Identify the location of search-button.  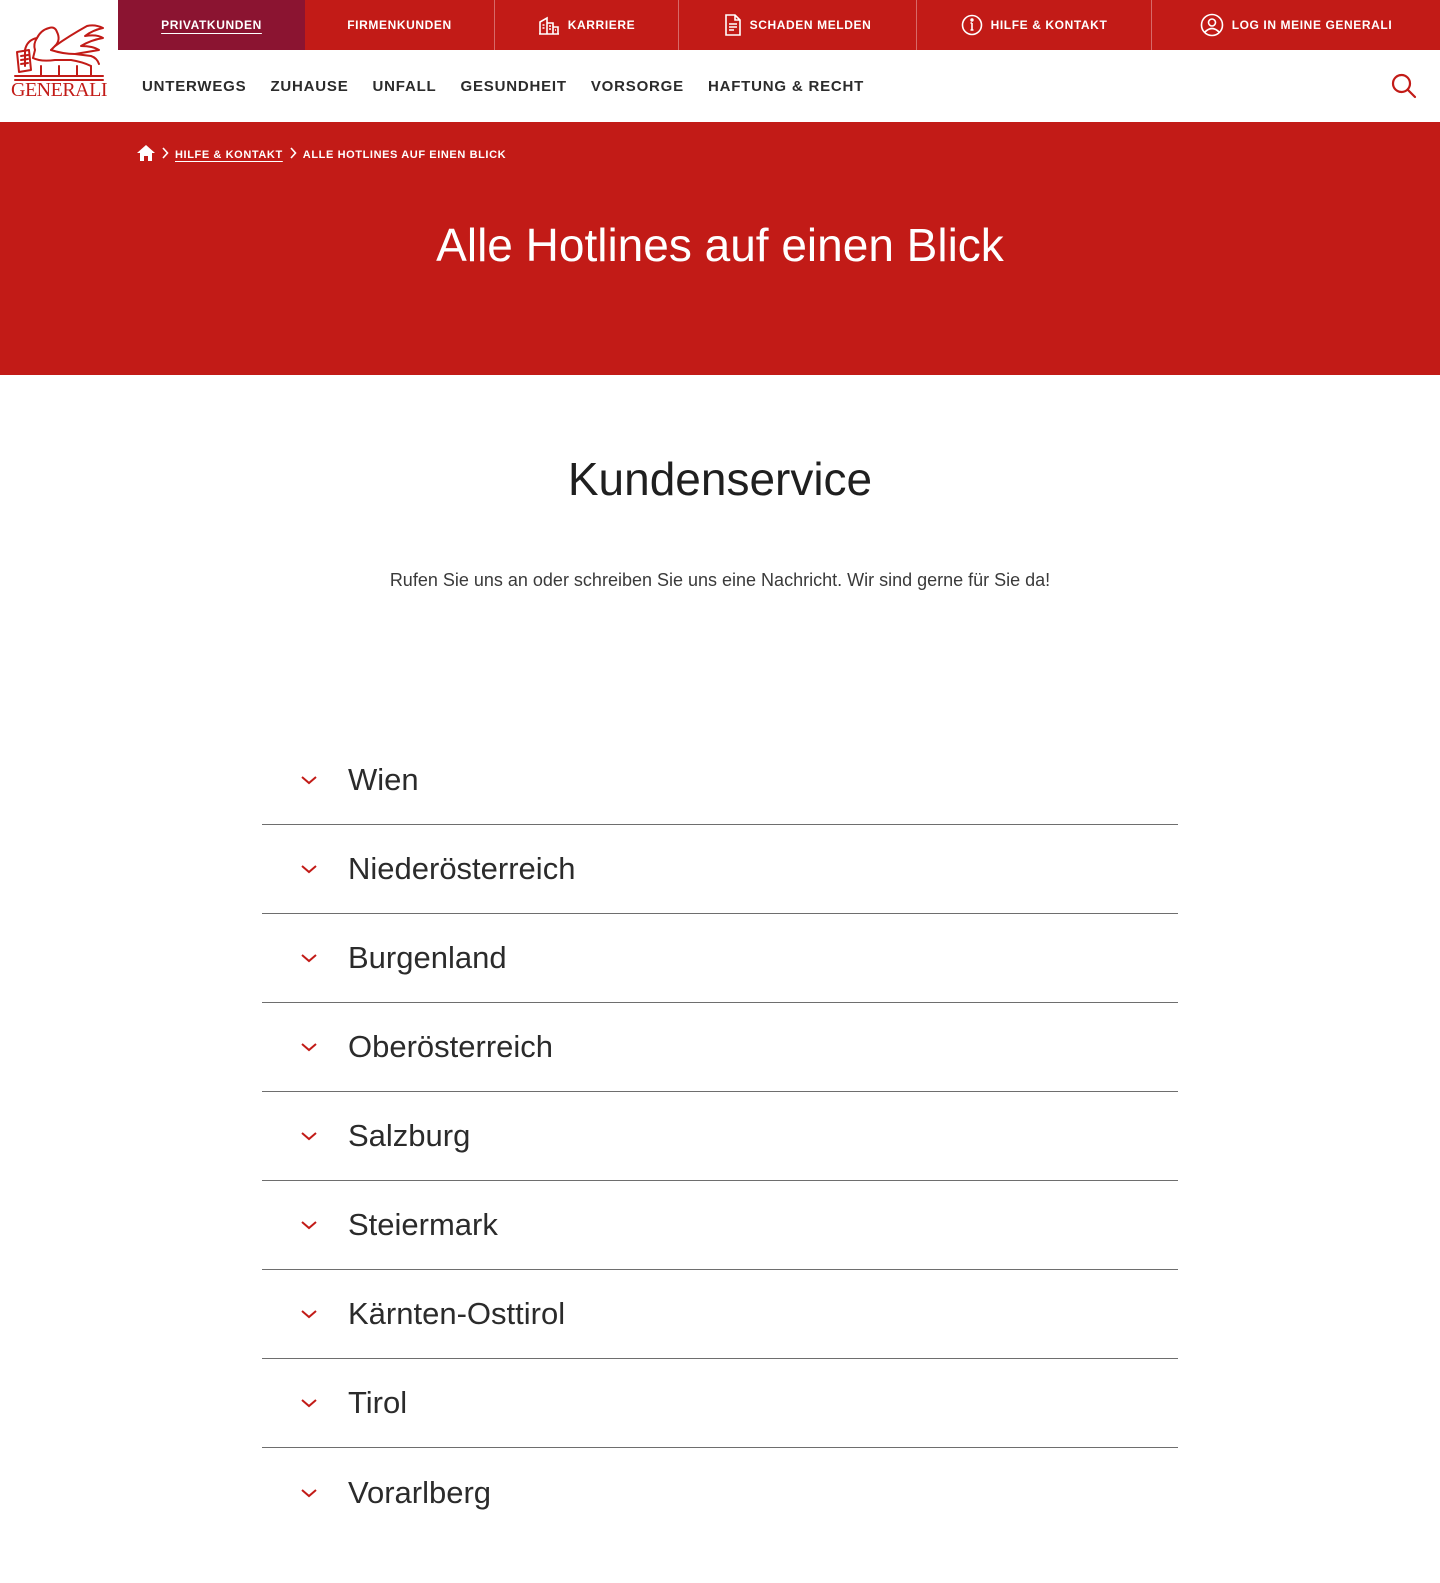
(1404, 86).